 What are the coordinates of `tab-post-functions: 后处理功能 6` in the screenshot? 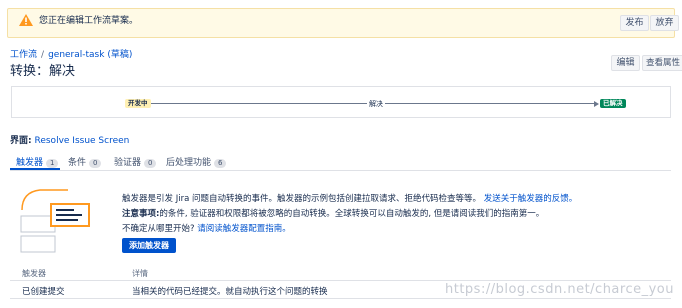 It's located at (196, 161).